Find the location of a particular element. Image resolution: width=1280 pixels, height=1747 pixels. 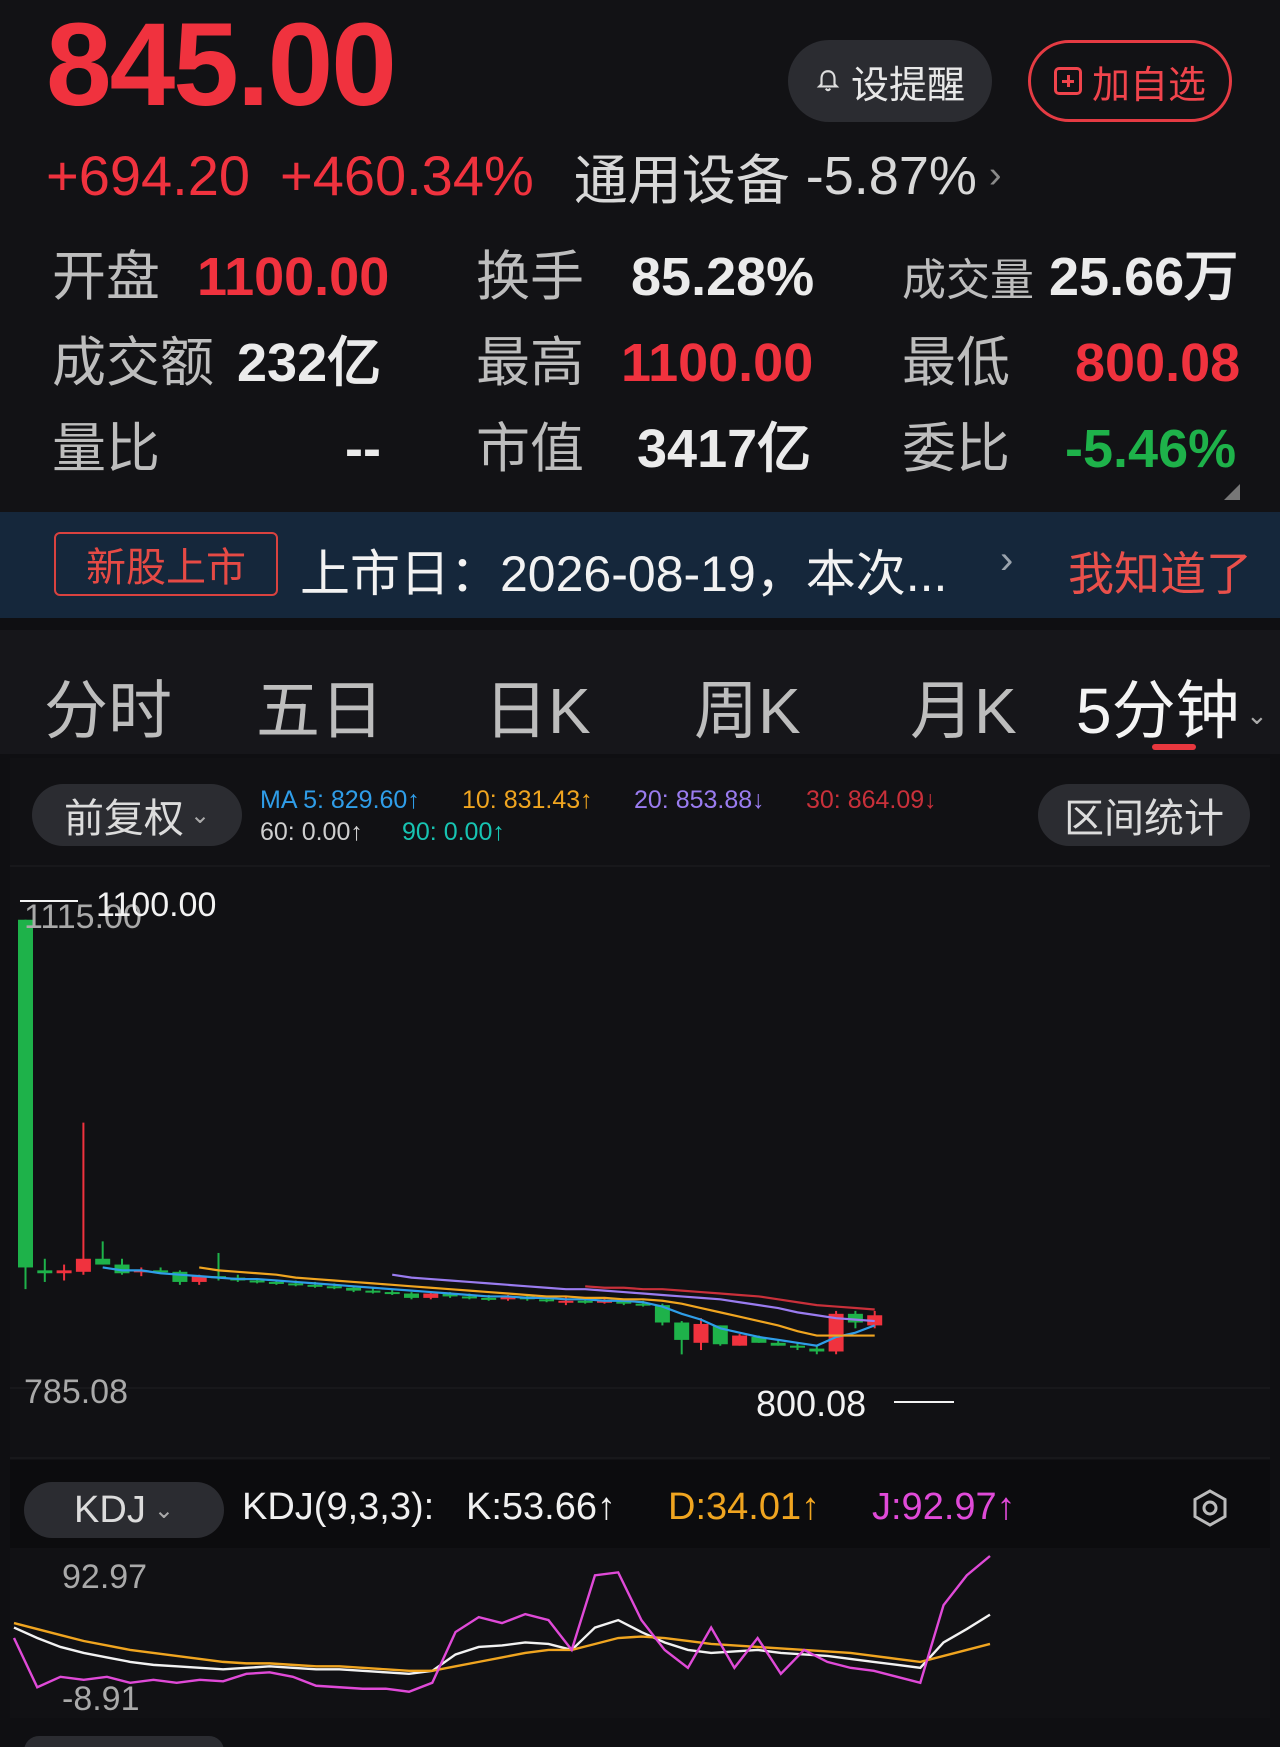

dismiss-banner-button: 我知道了 is located at coordinates (1160, 571).